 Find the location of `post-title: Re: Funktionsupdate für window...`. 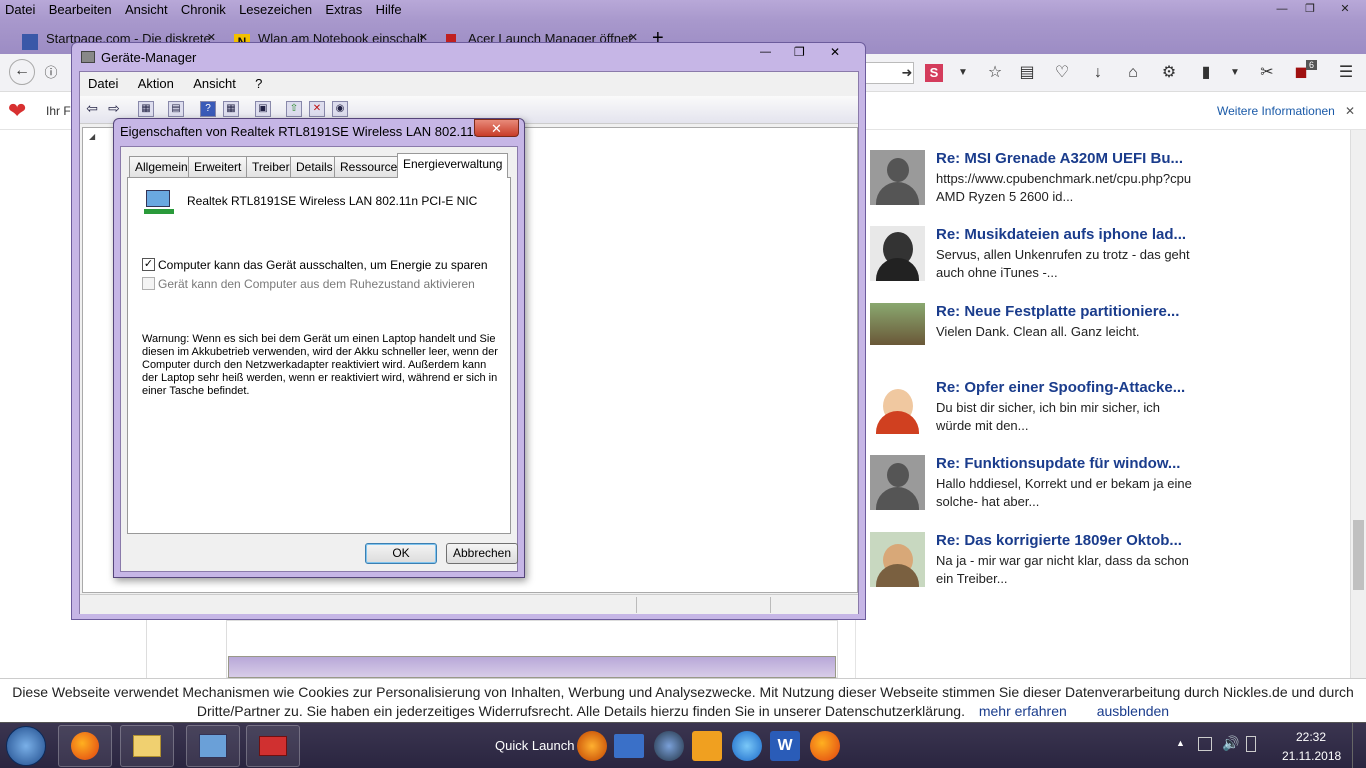

post-title: Re: Funktionsupdate für window... is located at coordinates (1058, 463).